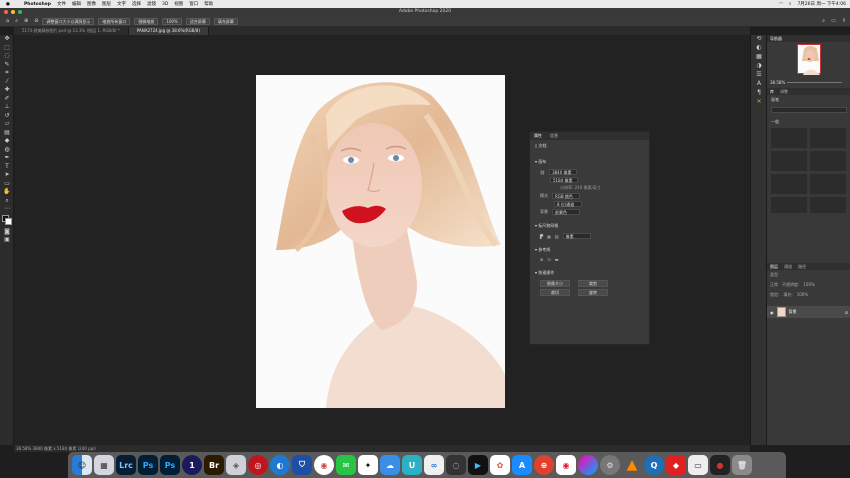 The image size is (850, 478). I want to click on path-select-tool-icon: ➤, so click(7, 175).